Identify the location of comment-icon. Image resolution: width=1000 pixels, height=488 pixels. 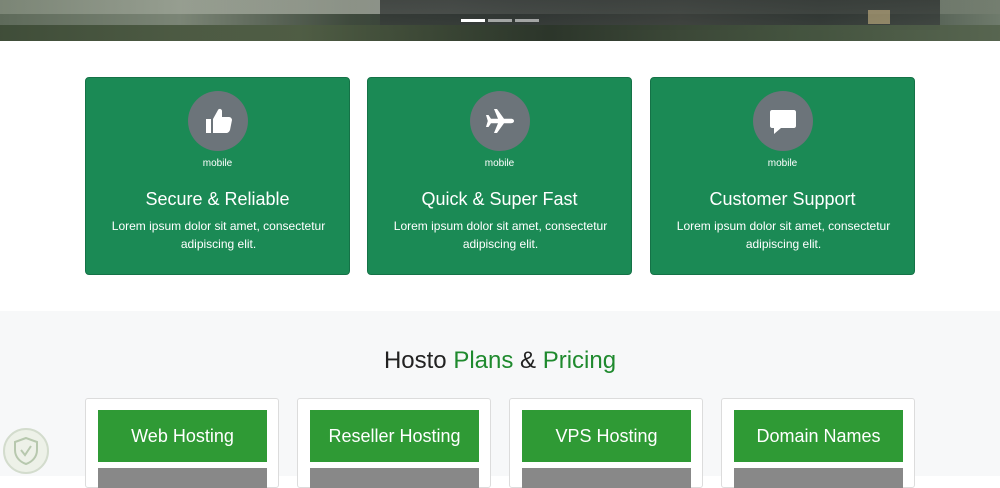
(782, 121).